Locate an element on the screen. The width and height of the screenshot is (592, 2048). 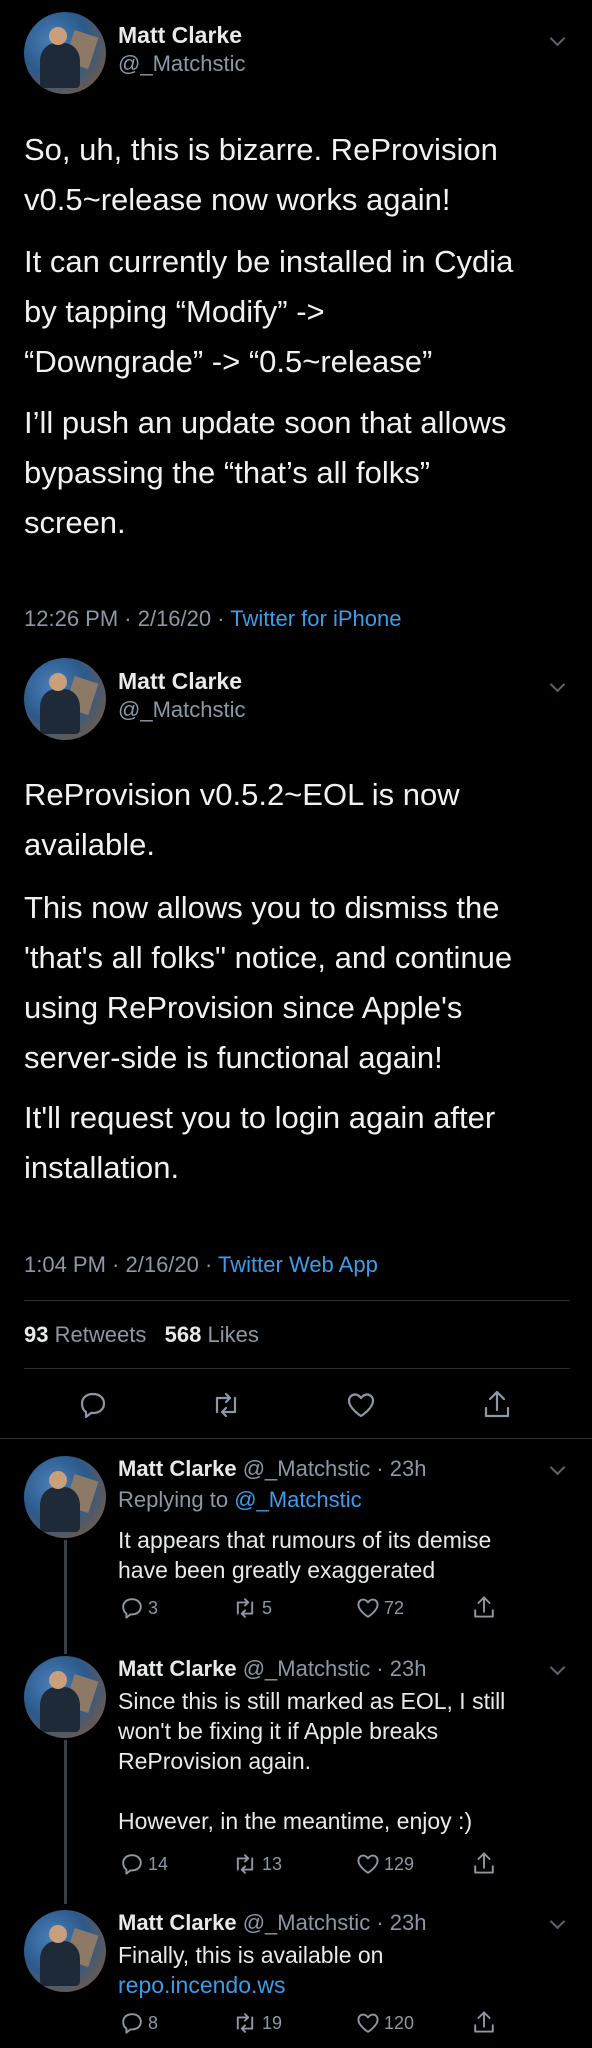
text-line: by tapping “Modify” -> is located at coordinates (174, 311).